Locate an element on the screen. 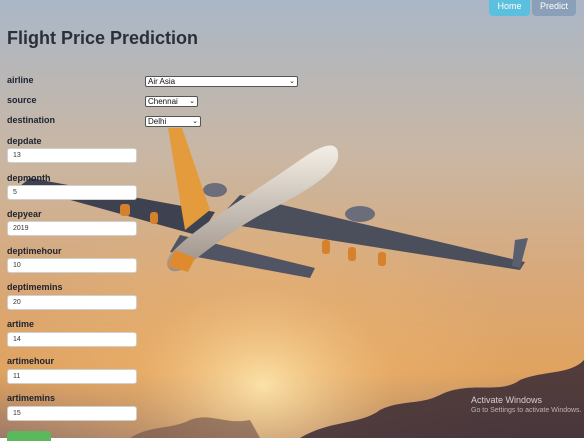 The image size is (584, 441). artimemins-input: 15 is located at coordinates (72, 413).